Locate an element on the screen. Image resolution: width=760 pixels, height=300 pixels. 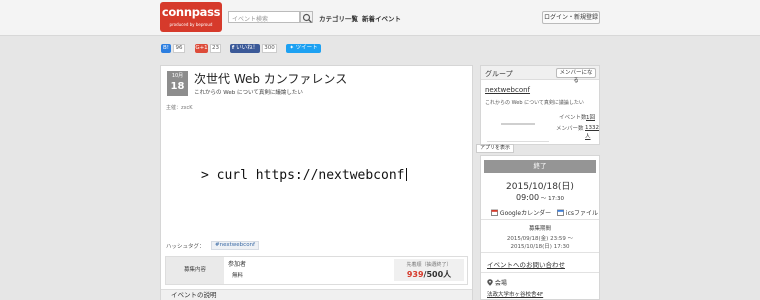
event-organizer: 主催：zxcK is located at coordinates (179, 107).